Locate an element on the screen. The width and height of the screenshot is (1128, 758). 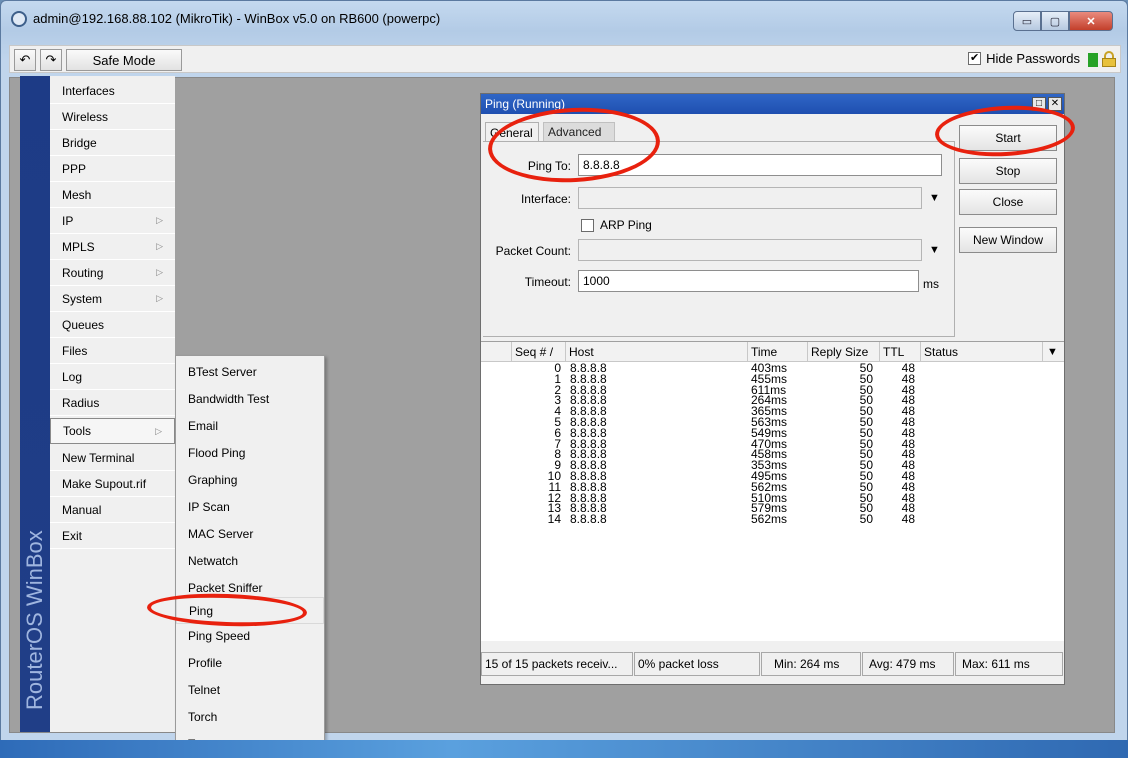
menu-item-system: System ▷ is located at coordinates (112, 299).